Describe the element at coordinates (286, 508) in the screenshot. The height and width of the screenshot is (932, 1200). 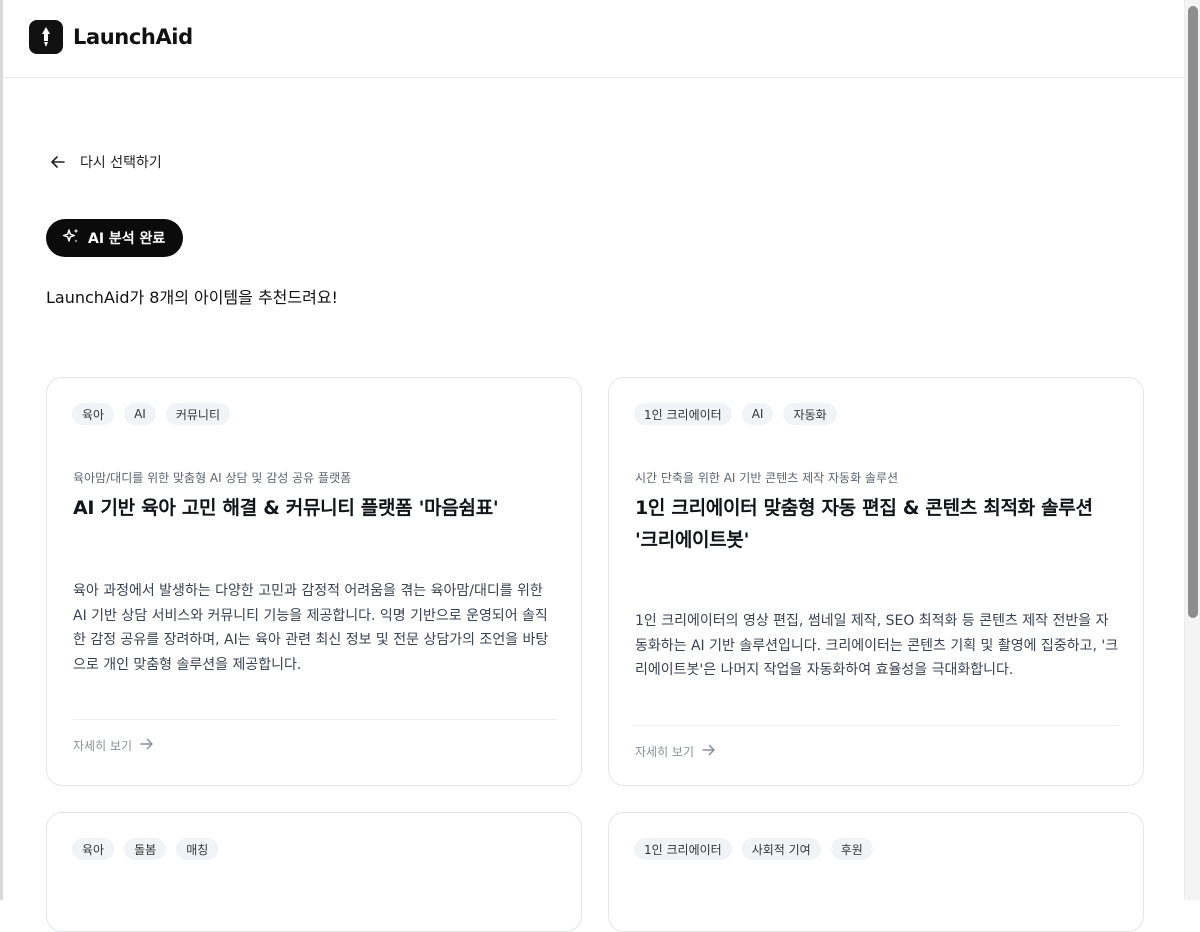
I see `card-title: AI 기반 육아 고민 해결 & 커뮤니티 플랫폼 '마음쉼표'` at that location.